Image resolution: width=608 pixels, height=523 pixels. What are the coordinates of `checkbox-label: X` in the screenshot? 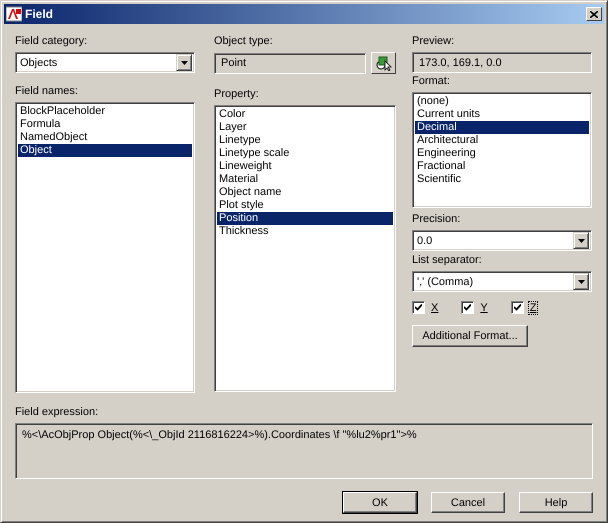 It's located at (435, 308).